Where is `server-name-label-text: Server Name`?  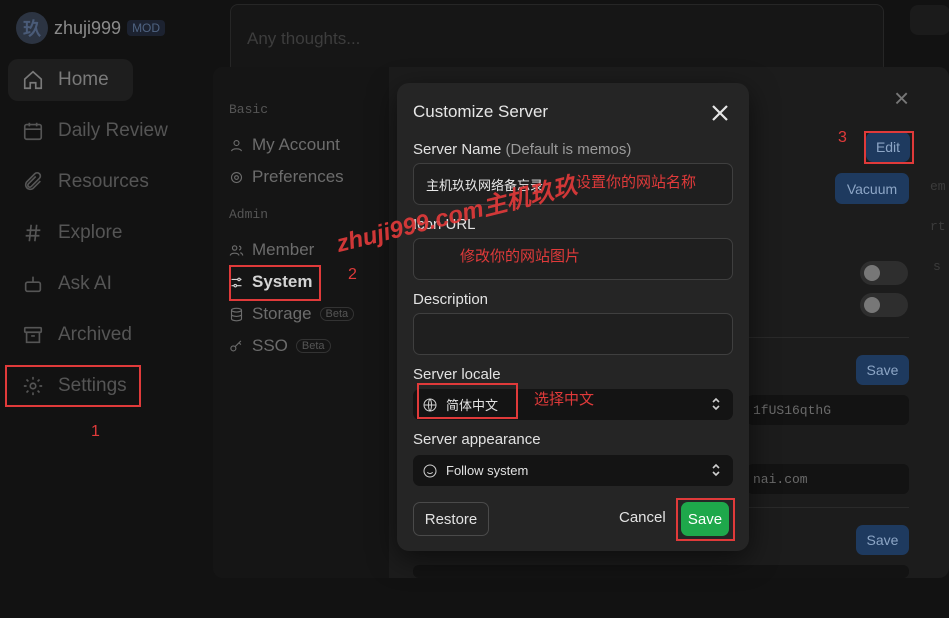
server-name-label-text: Server Name is located at coordinates (457, 149).